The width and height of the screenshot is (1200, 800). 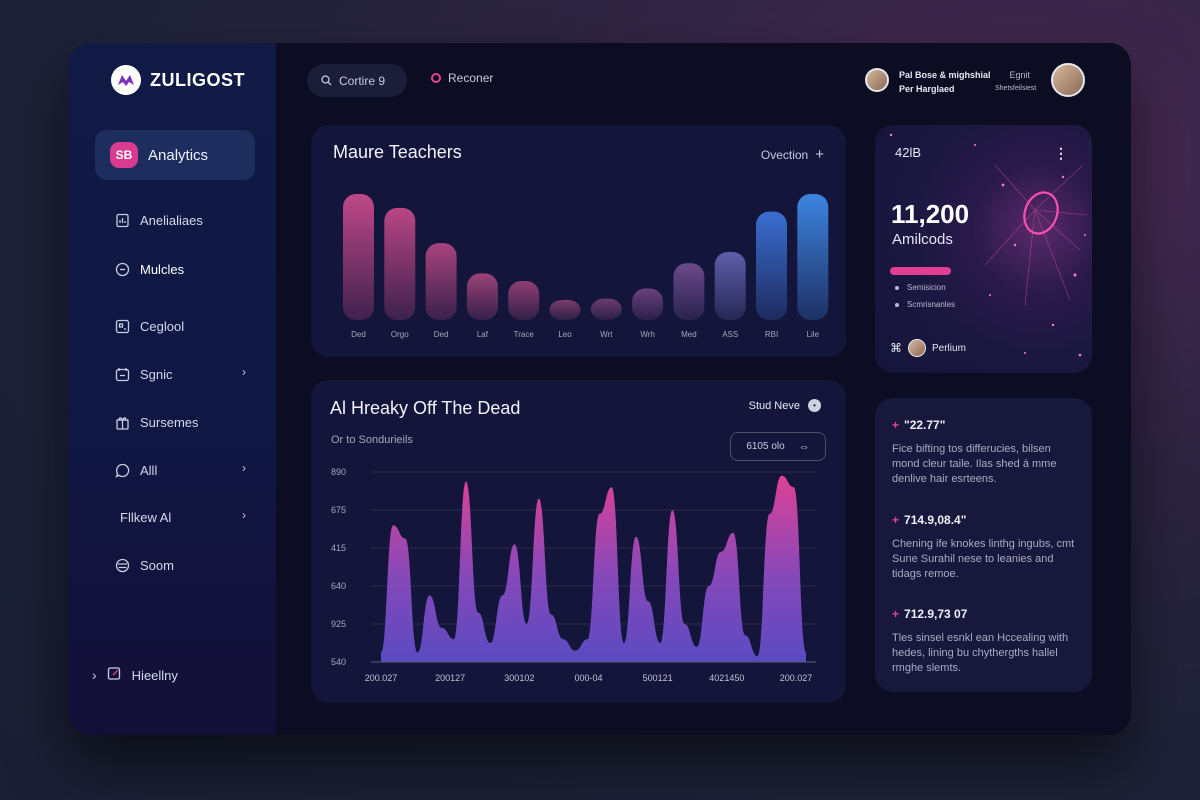 What do you see at coordinates (813, 334) in the screenshot?
I see `x-tick-label: Lile` at bounding box center [813, 334].